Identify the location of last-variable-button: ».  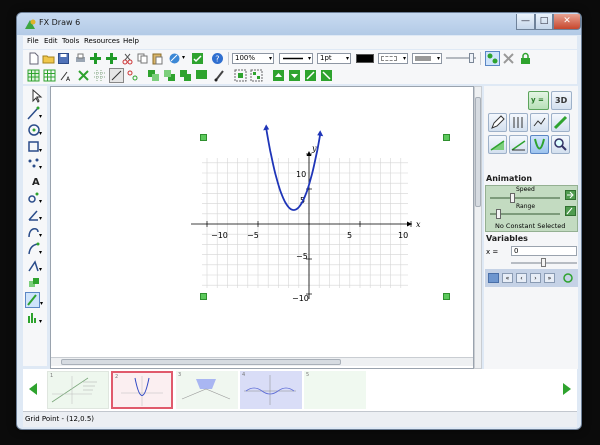
(549, 278).